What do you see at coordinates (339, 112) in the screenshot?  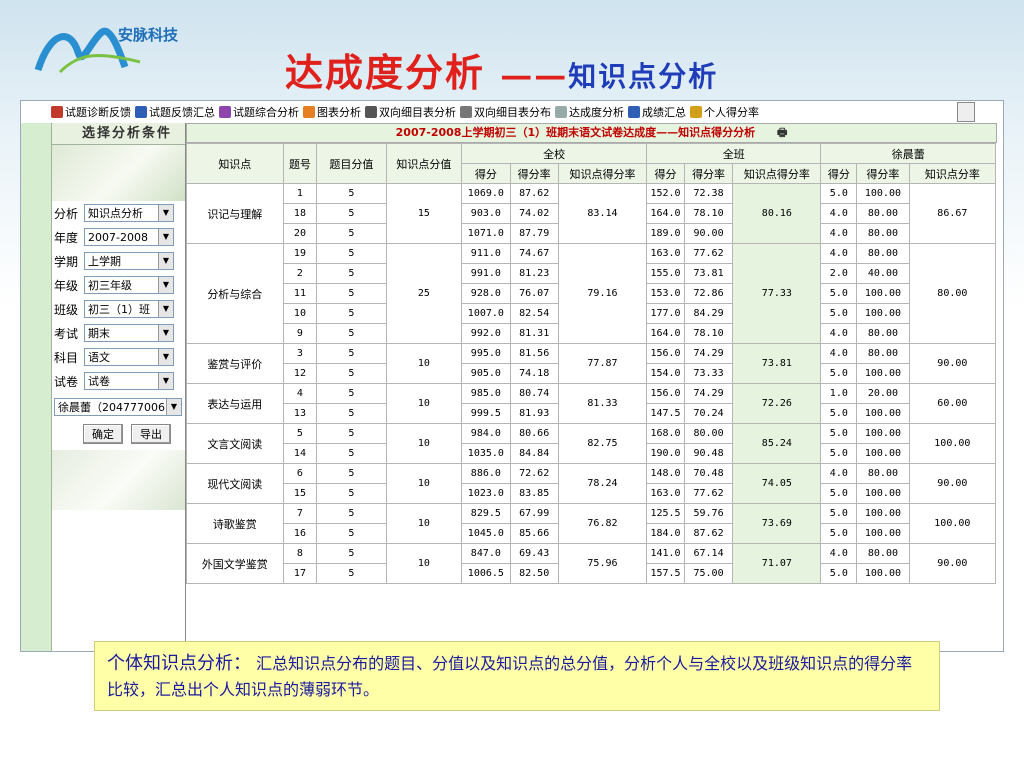 I see `toolbar-item-label: 图表分析` at bounding box center [339, 112].